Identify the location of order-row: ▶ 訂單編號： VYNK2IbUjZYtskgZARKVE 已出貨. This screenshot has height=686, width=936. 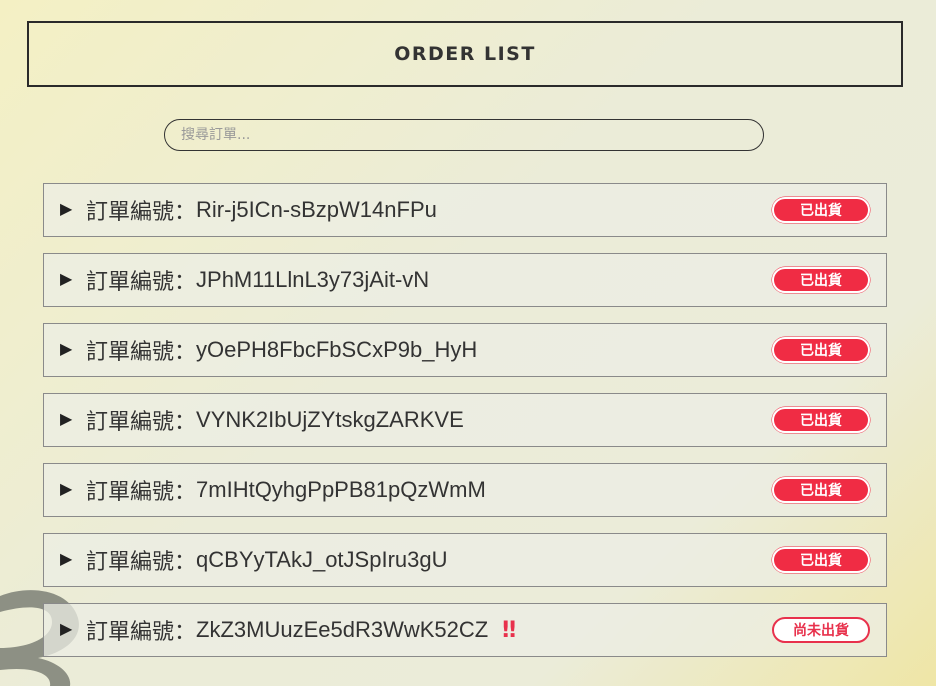
(465, 420).